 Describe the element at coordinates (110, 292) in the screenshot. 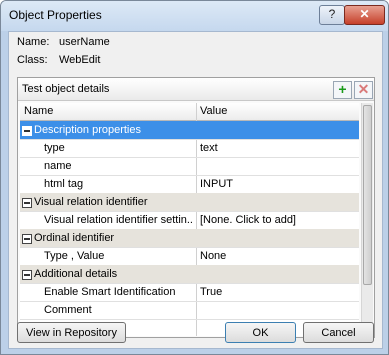

I see `property-name: Enable Smart Identification` at that location.